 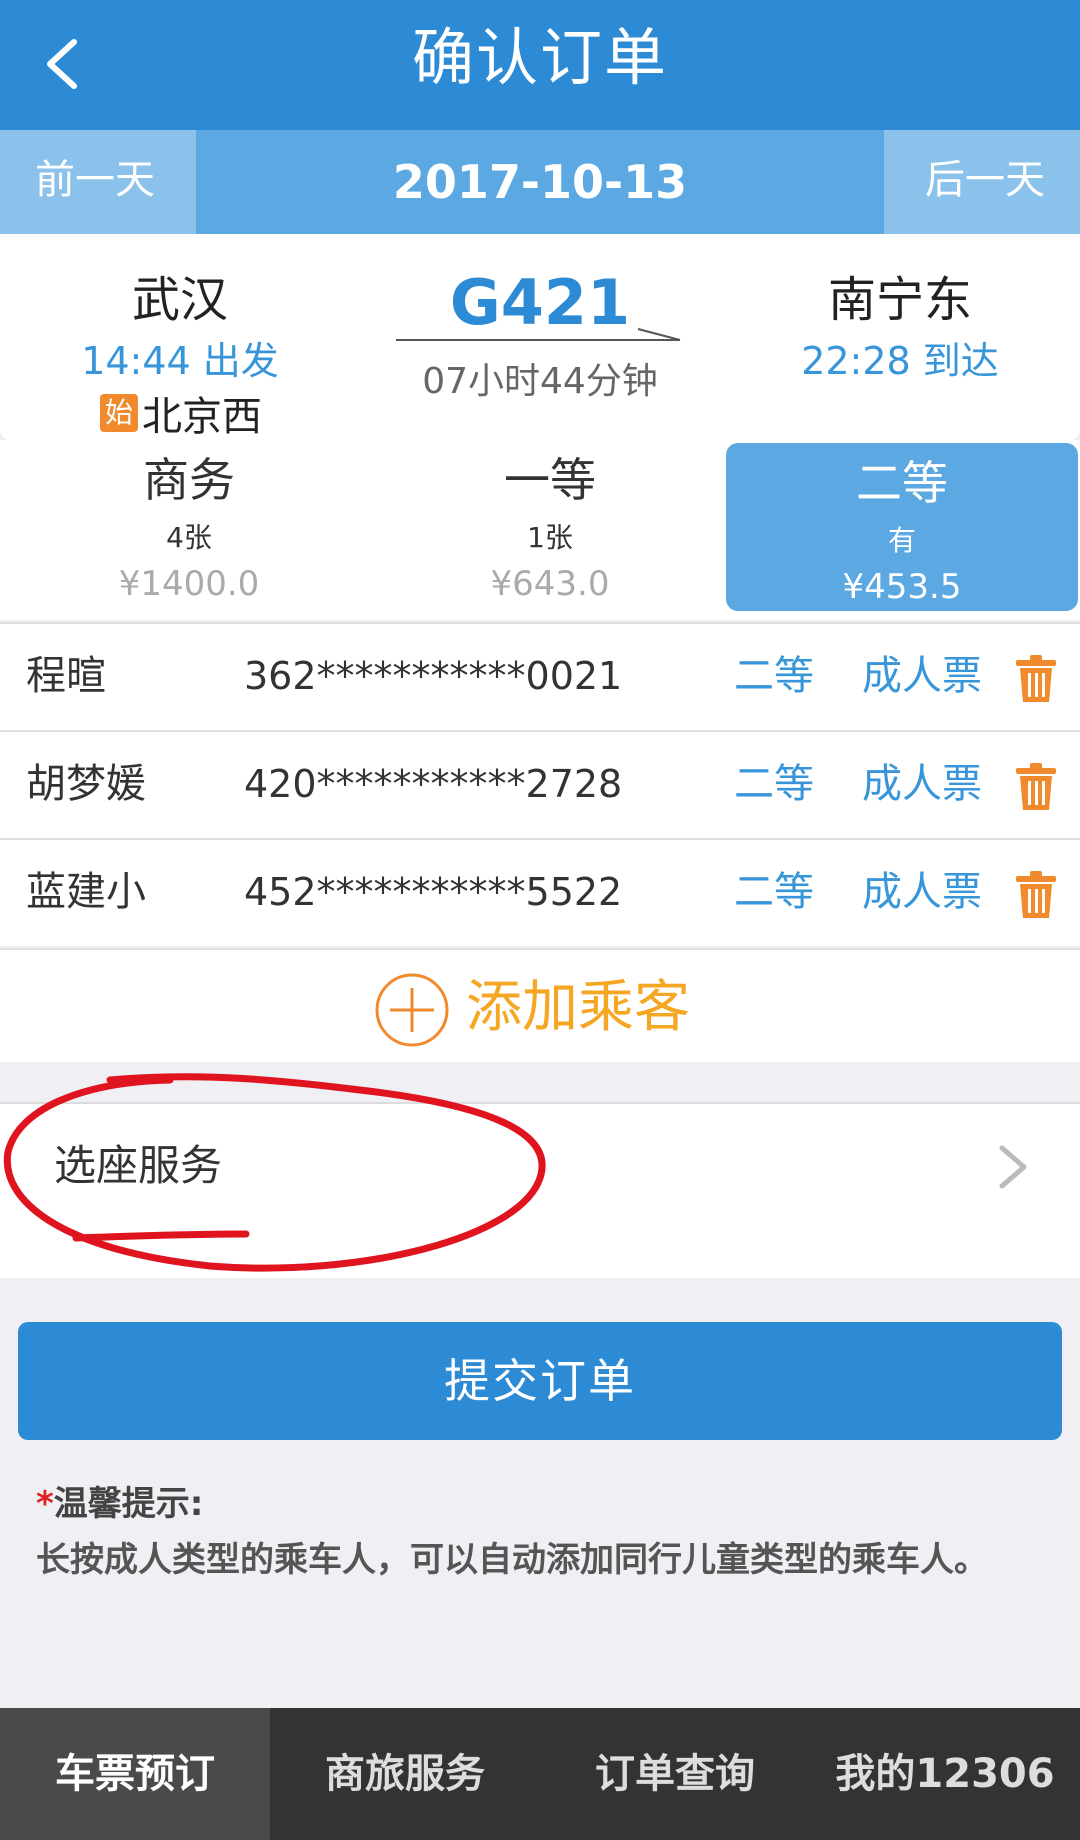 I want to click on required-star: *, so click(x=45, y=1504).